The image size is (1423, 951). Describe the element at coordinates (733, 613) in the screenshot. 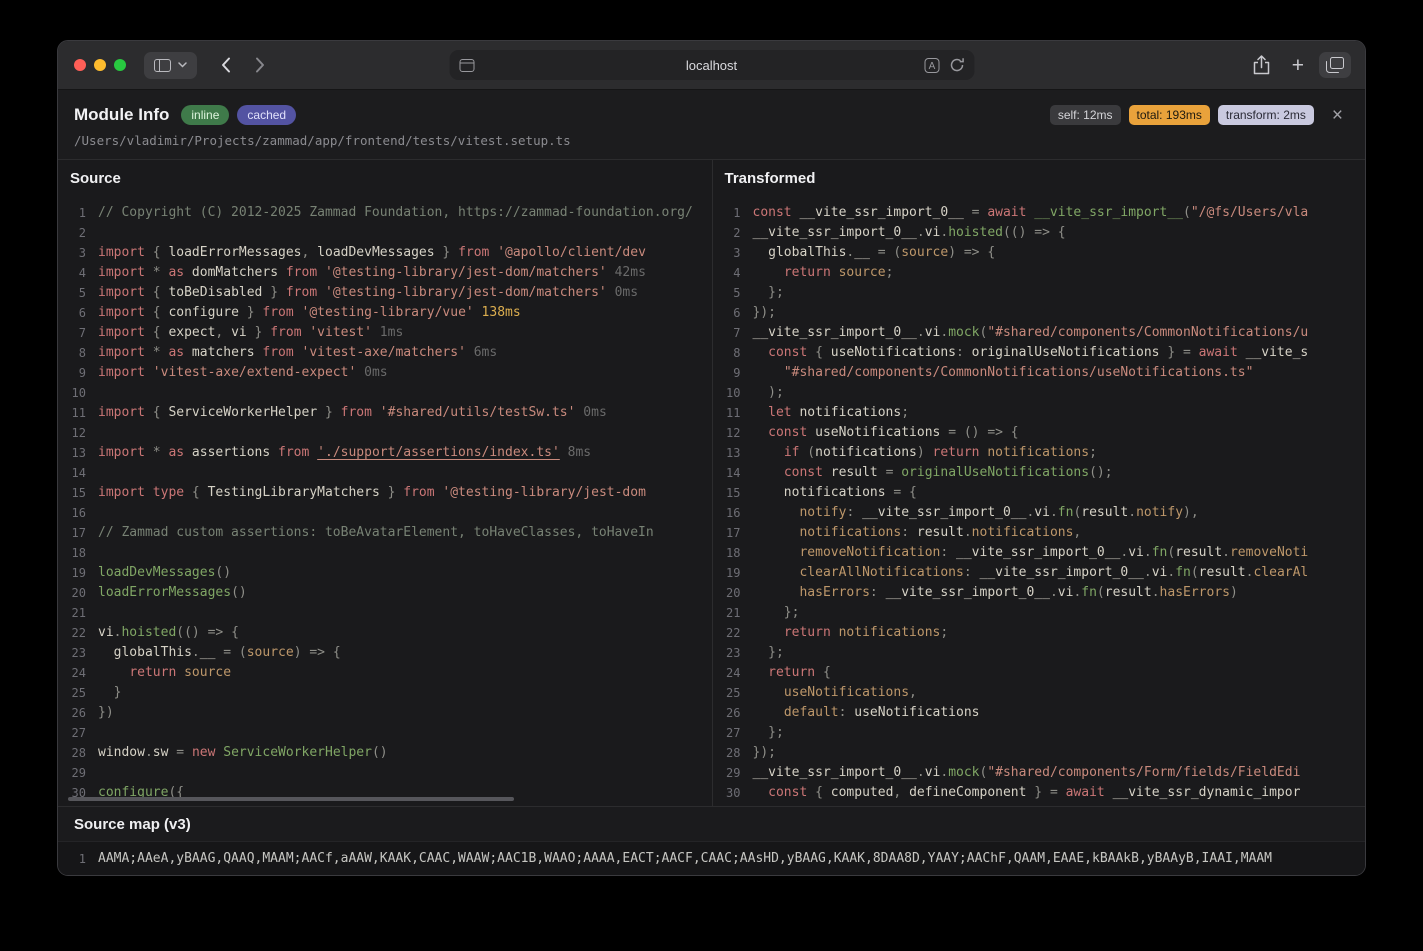

I see `line-number: 21` at that location.